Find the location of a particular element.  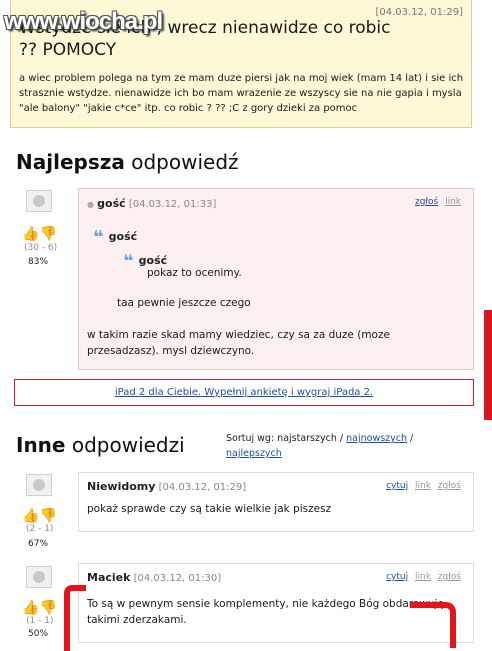

vote-percent: 67% is located at coordinates (38, 544).